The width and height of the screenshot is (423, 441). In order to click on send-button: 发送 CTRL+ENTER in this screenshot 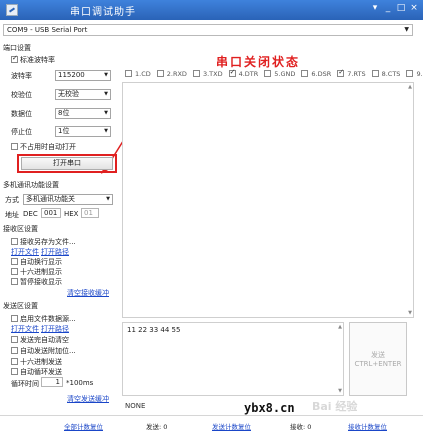, I will do `click(378, 359)`.